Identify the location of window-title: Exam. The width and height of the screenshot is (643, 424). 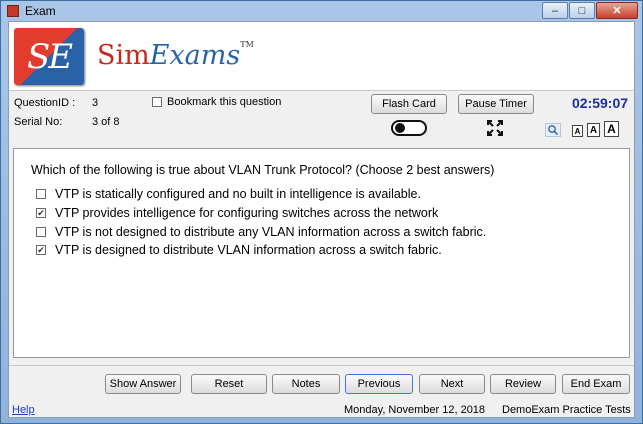
(40, 11).